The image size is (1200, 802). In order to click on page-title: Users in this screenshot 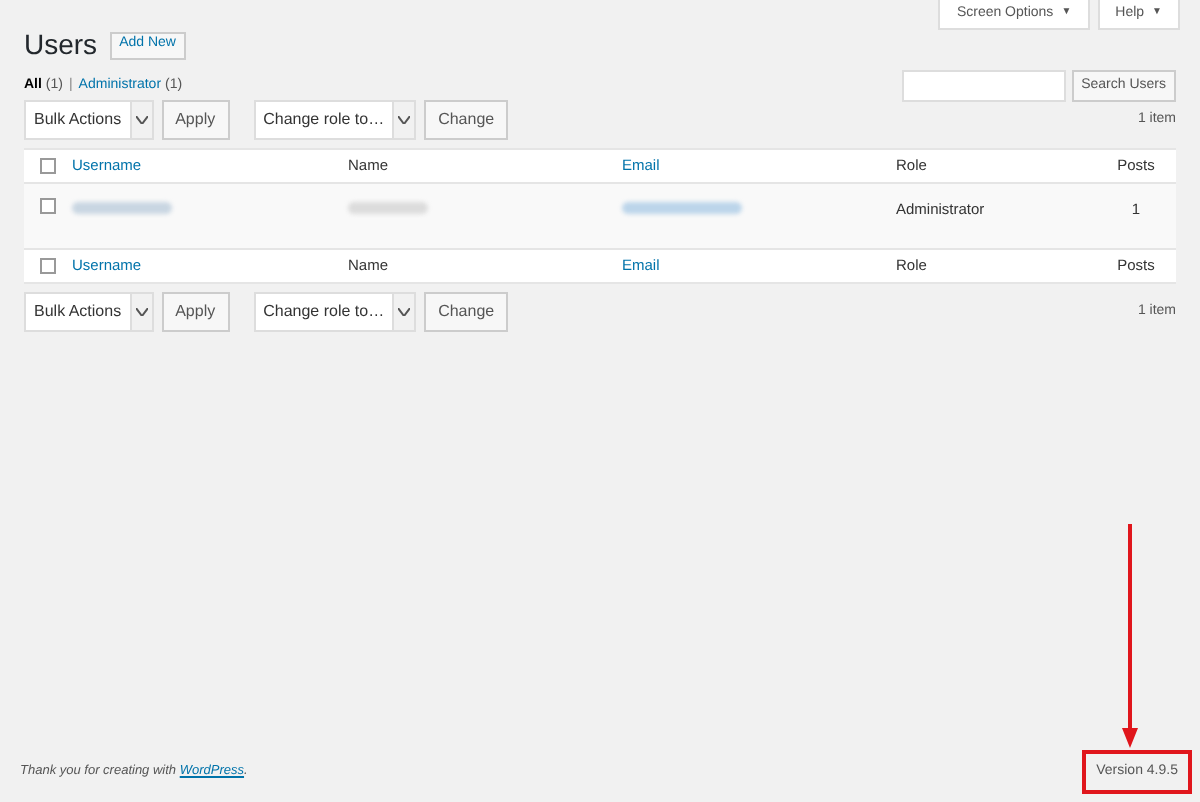, I will do `click(61, 45)`.